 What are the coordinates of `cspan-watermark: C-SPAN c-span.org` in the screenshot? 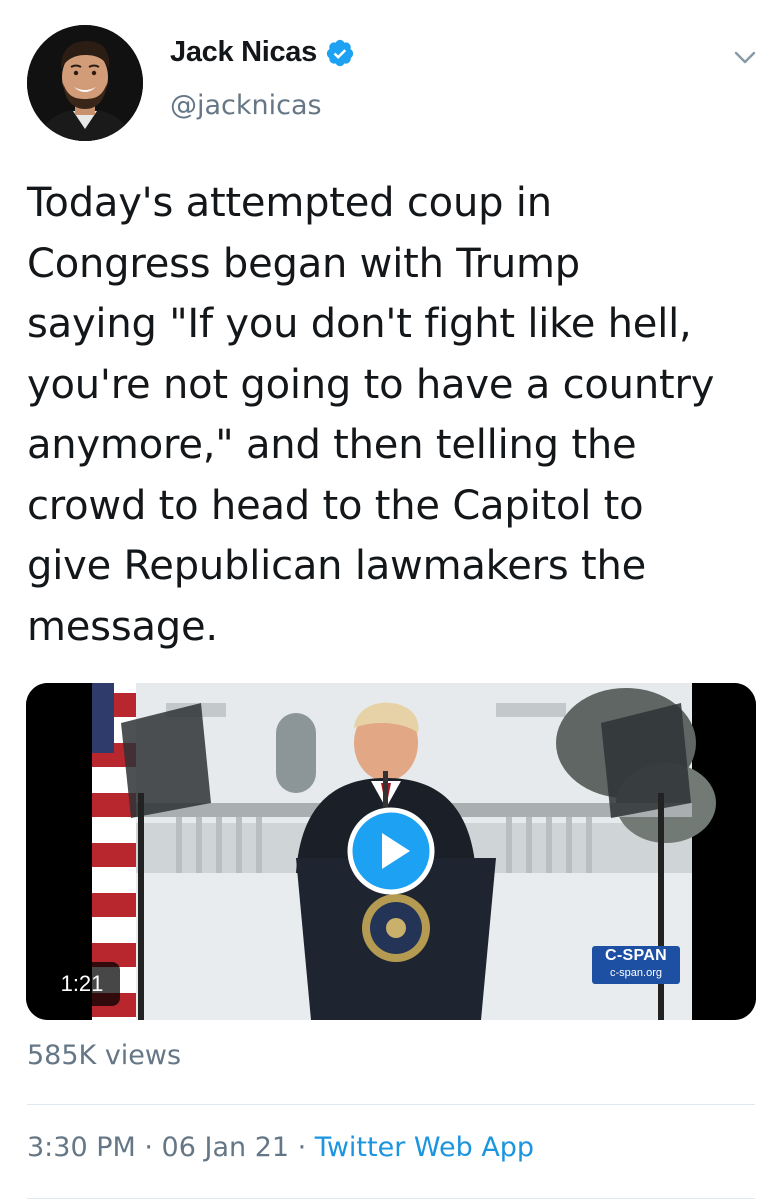 It's located at (636, 965).